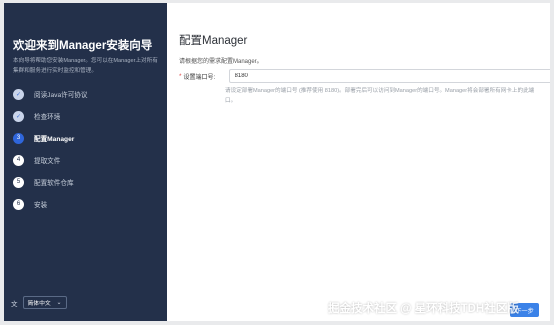 The width and height of the screenshot is (554, 325). What do you see at coordinates (18, 204) in the screenshot?
I see `step-number: 6` at bounding box center [18, 204].